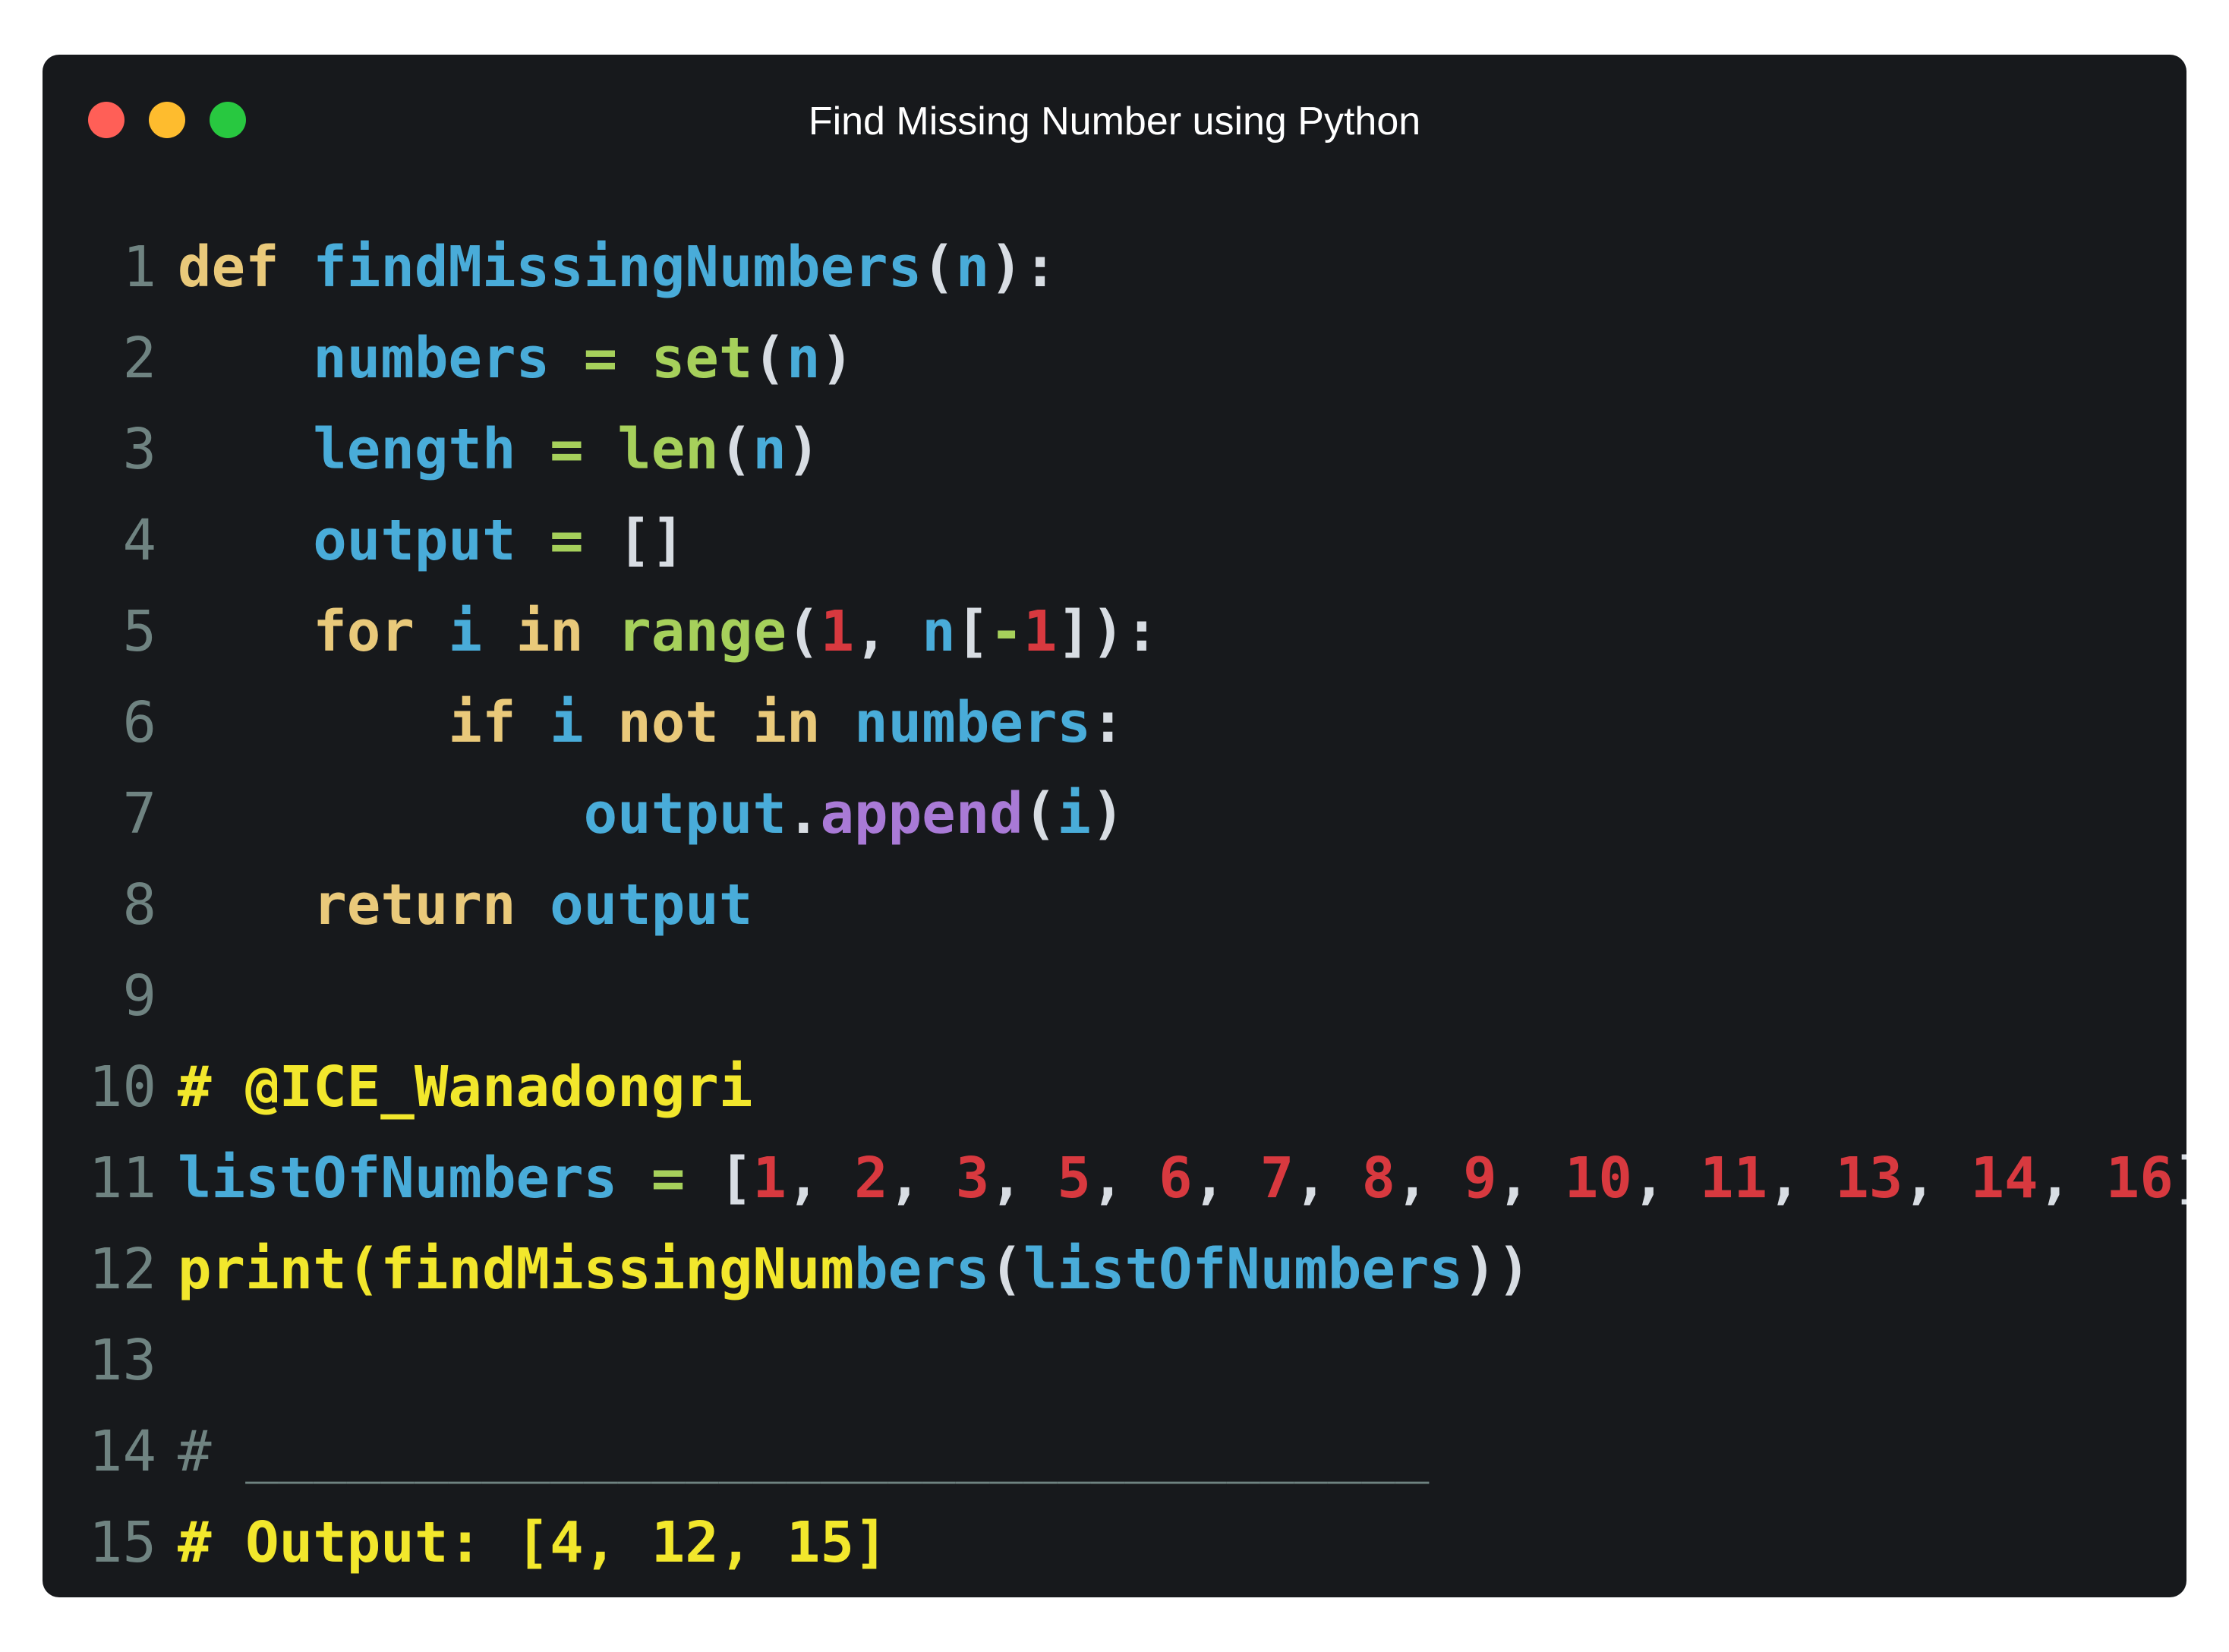  I want to click on code-text: # @ICE_Wanadongri, so click(465, 1087).